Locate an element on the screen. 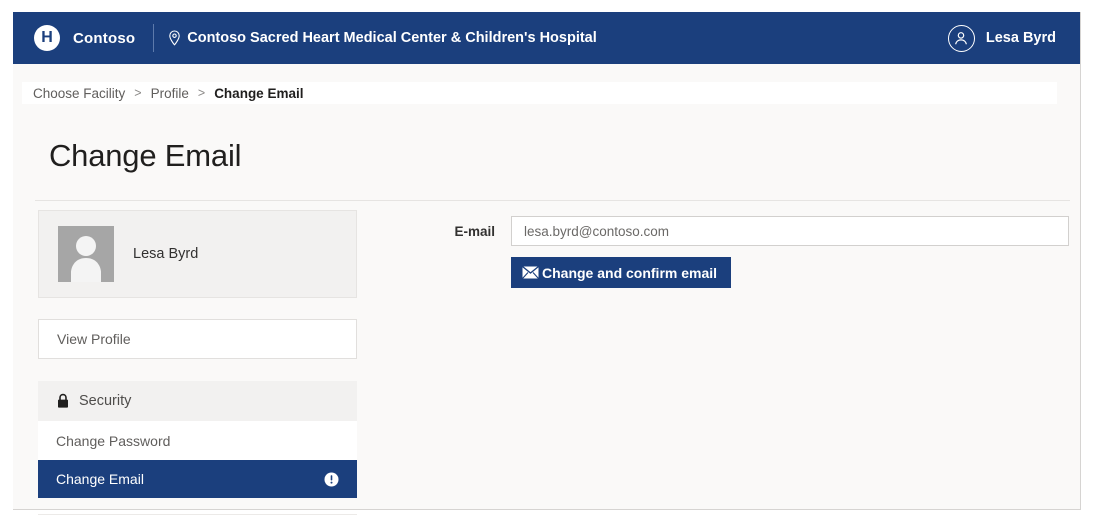  sidebar-item-change-password: Change Password is located at coordinates (197, 440).